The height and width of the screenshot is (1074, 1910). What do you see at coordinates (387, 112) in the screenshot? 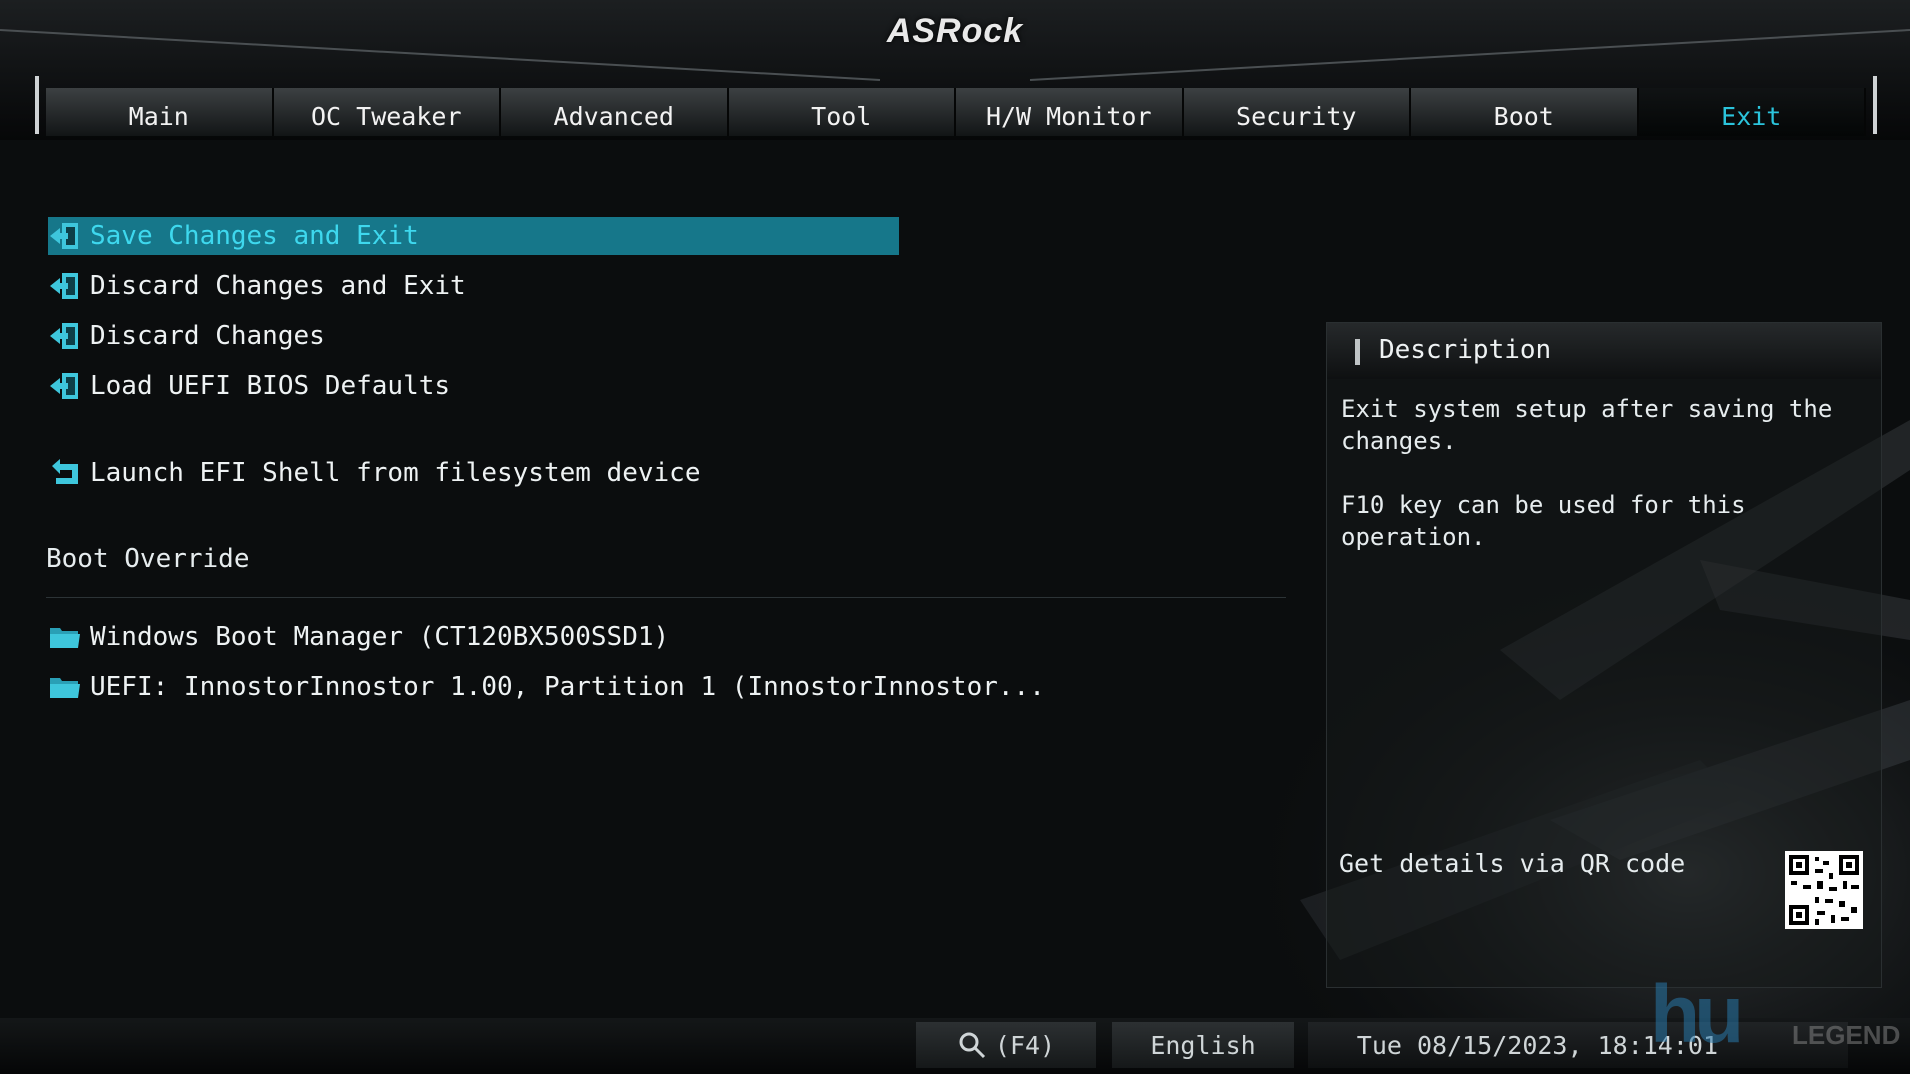
I see `tab-oc-tweaker: OC Tweaker` at bounding box center [387, 112].